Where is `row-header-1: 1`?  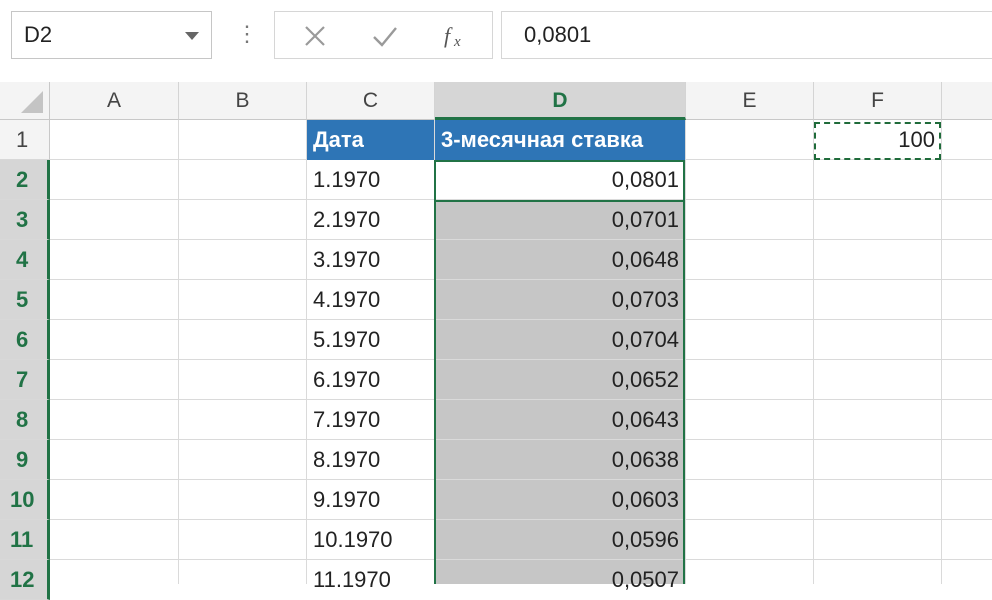 row-header-1: 1 is located at coordinates (25, 140).